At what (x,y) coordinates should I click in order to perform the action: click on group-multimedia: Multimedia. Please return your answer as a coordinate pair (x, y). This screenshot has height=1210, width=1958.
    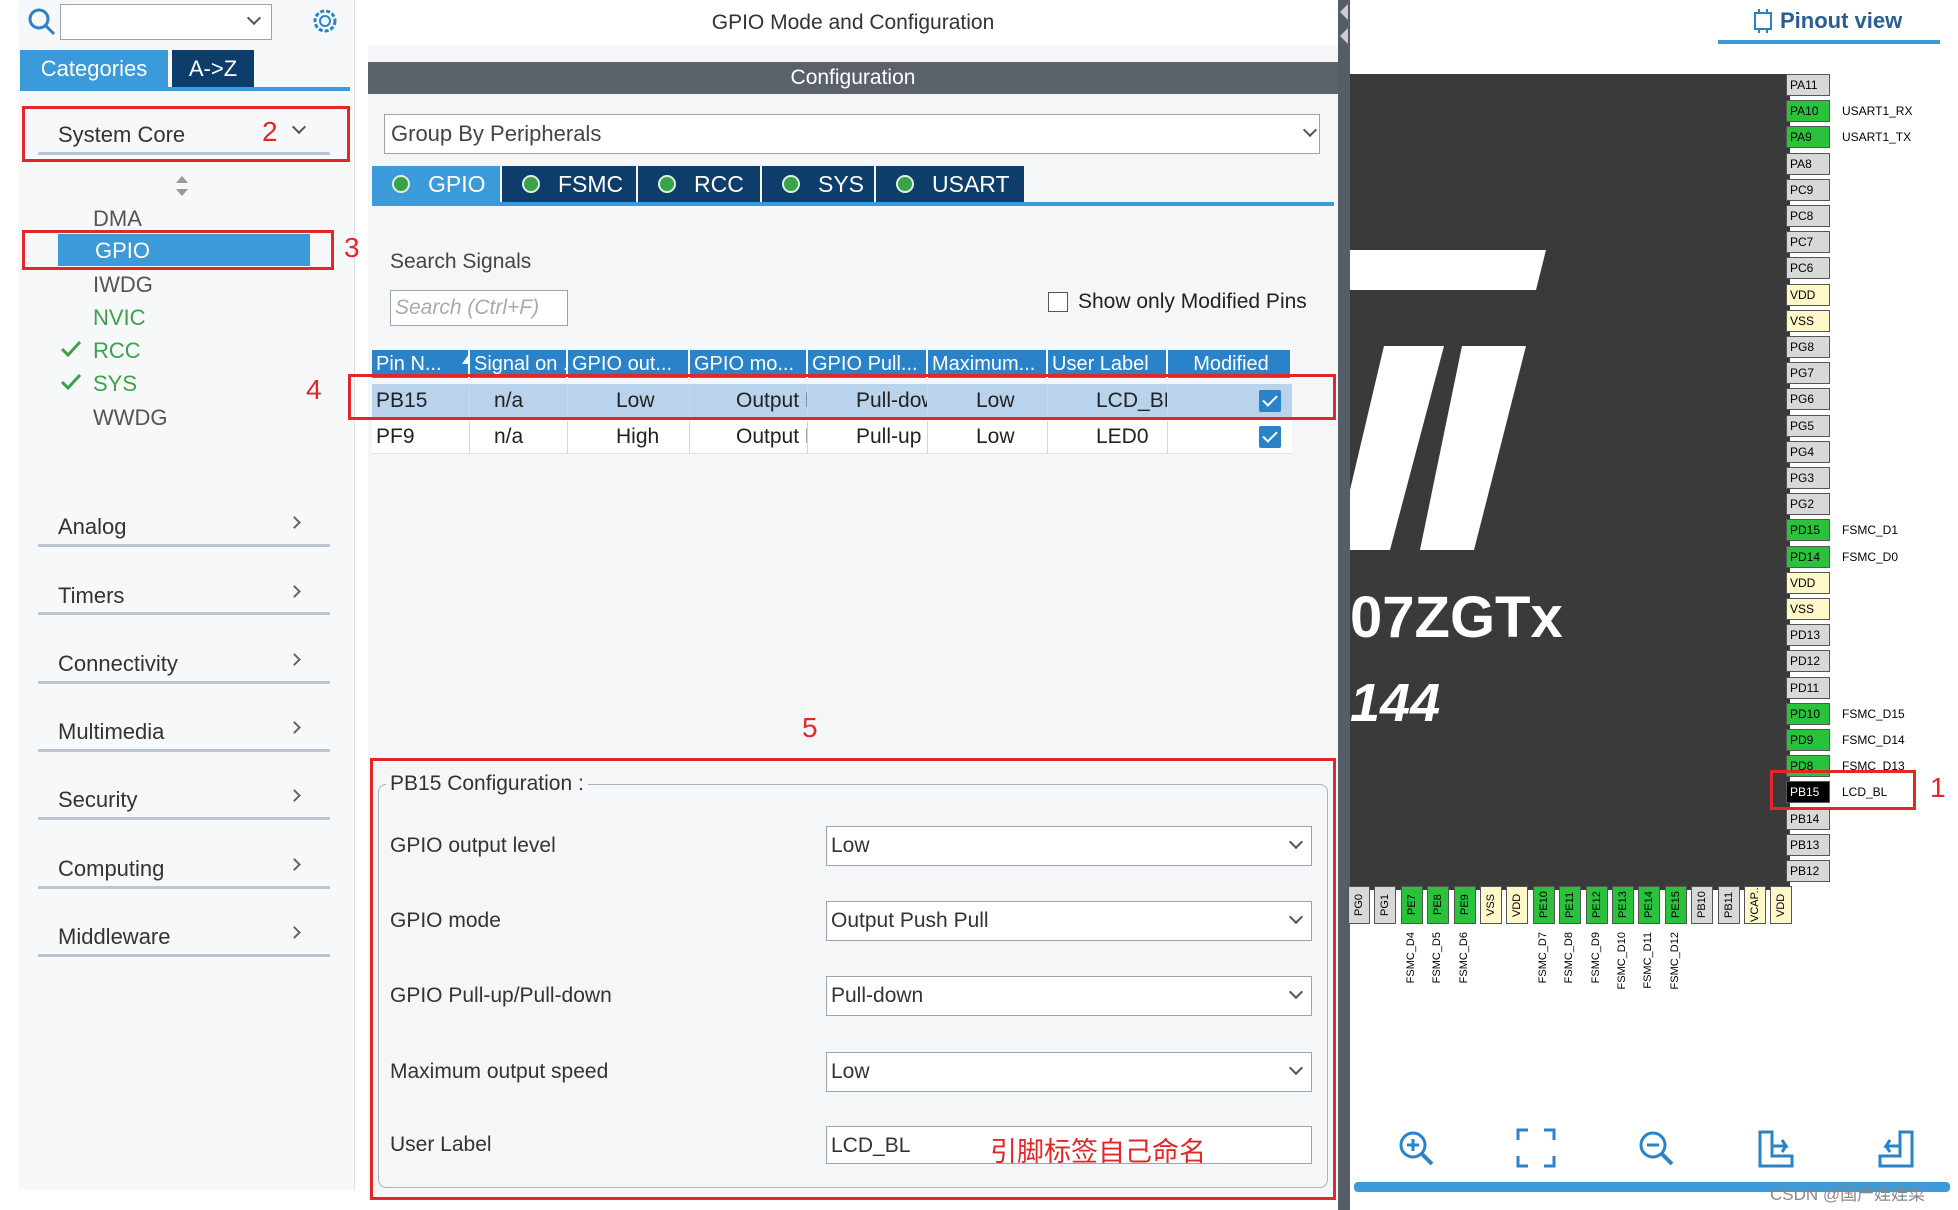
    Looking at the image, I should click on (111, 732).